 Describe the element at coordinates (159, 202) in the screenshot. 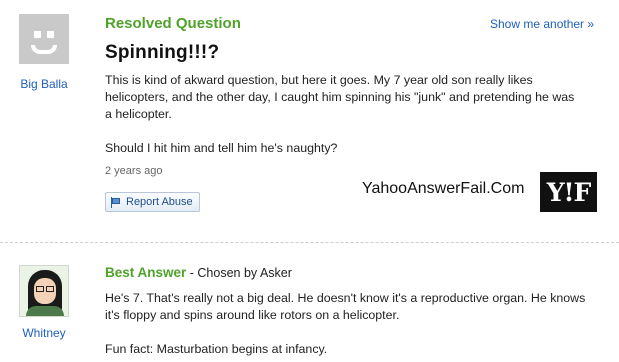

I see `report-abuse-label: Report Abuse` at that location.